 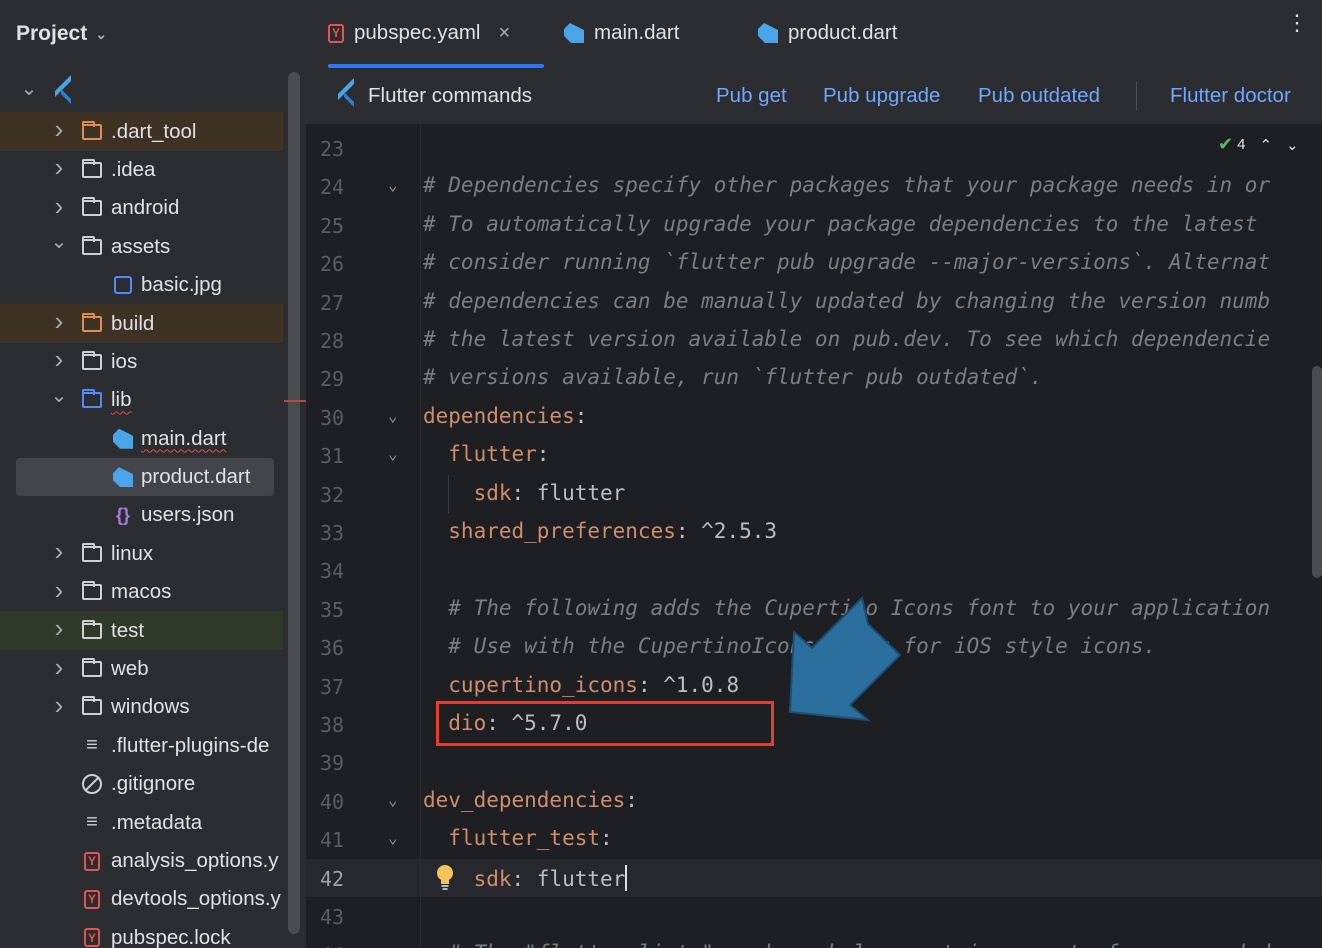 I want to click on pub-upgrade-link: Pub upgrade, so click(x=881, y=96).